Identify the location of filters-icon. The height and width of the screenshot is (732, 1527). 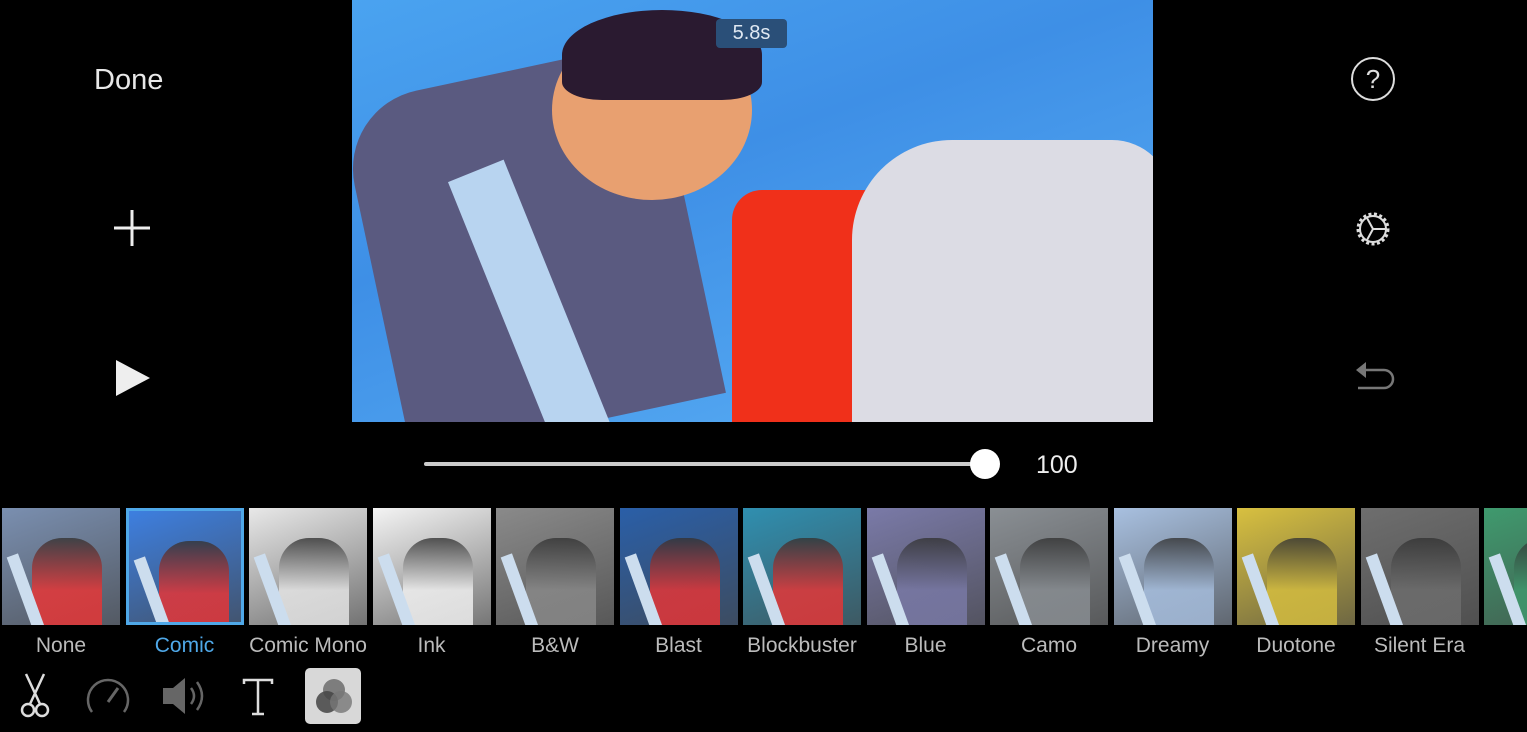
(334, 696).